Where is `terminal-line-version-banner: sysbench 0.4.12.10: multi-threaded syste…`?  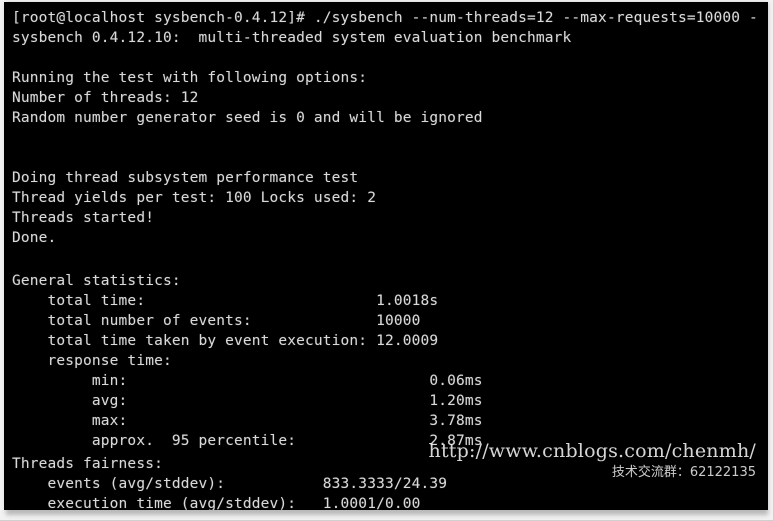
terminal-line-version-banner: sysbench 0.4.12.10: multi-threaded syste… is located at coordinates (292, 38).